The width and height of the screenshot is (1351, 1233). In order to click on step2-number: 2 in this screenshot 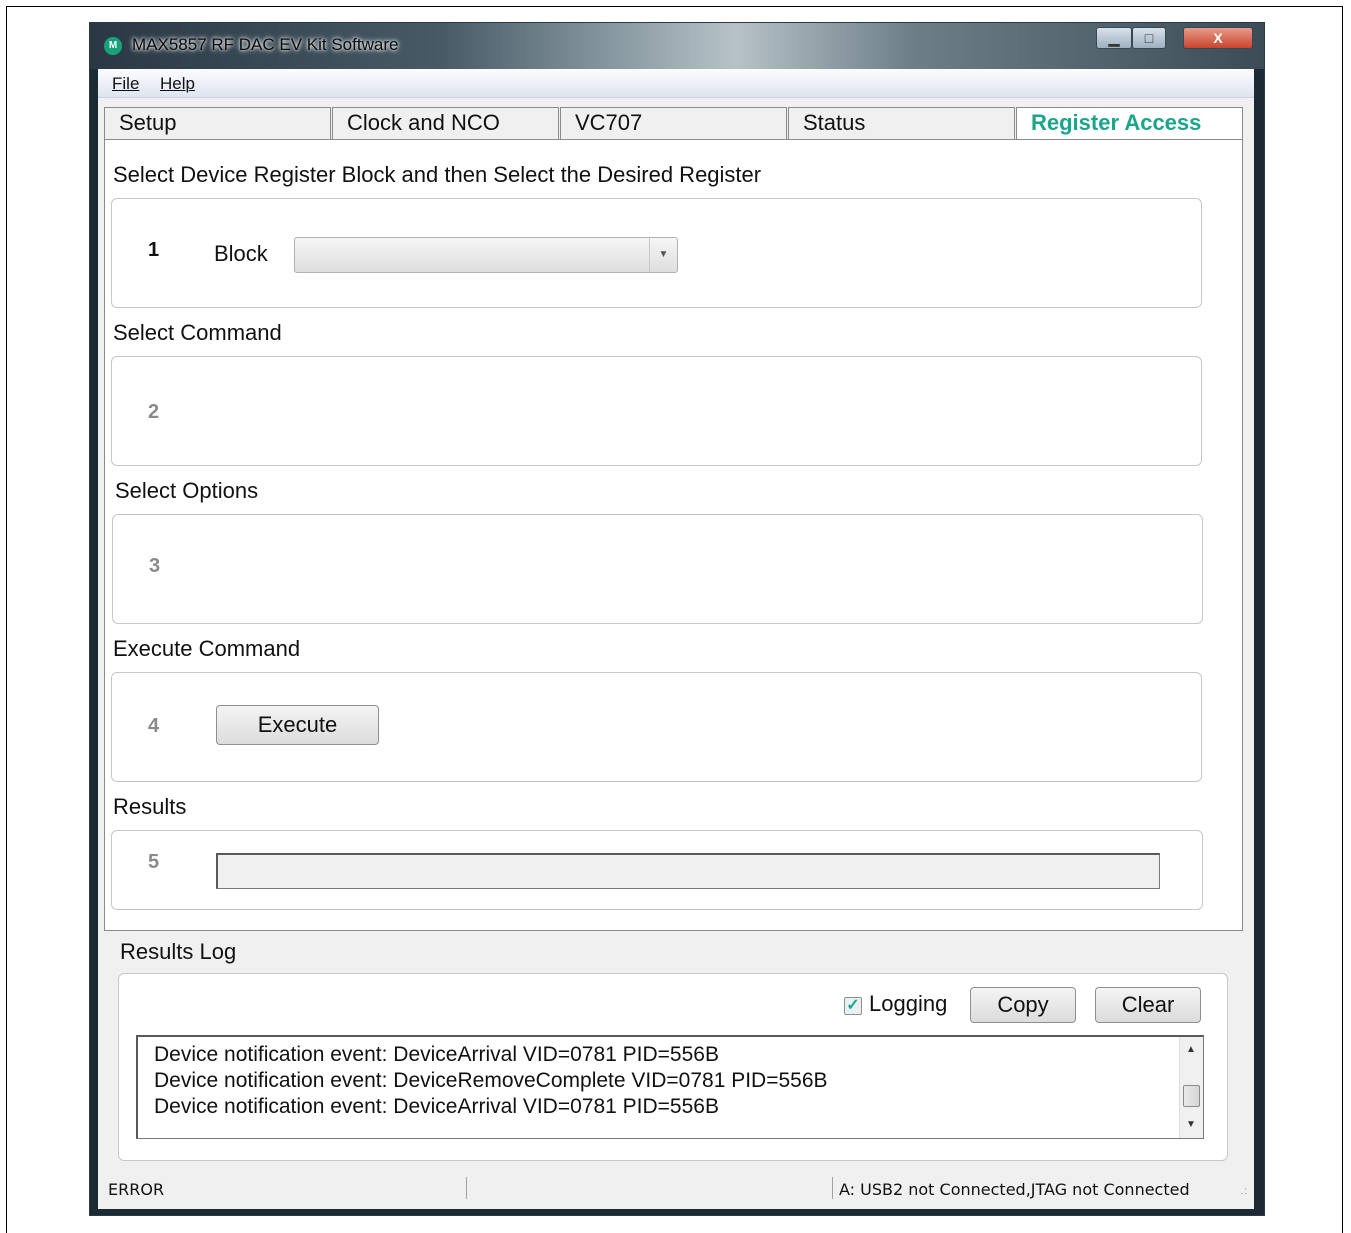, I will do `click(154, 412)`.